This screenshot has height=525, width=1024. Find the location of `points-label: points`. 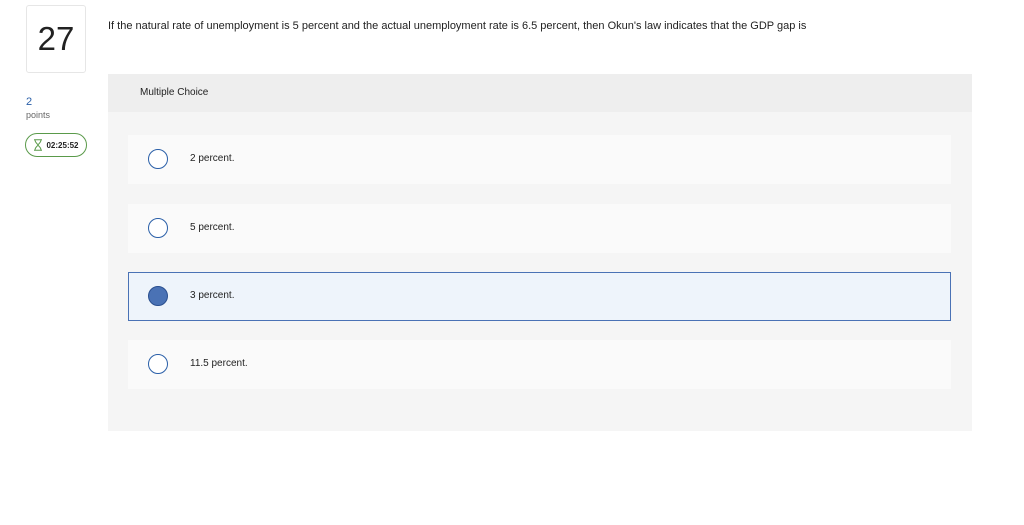

points-label: points is located at coordinates (38, 115).